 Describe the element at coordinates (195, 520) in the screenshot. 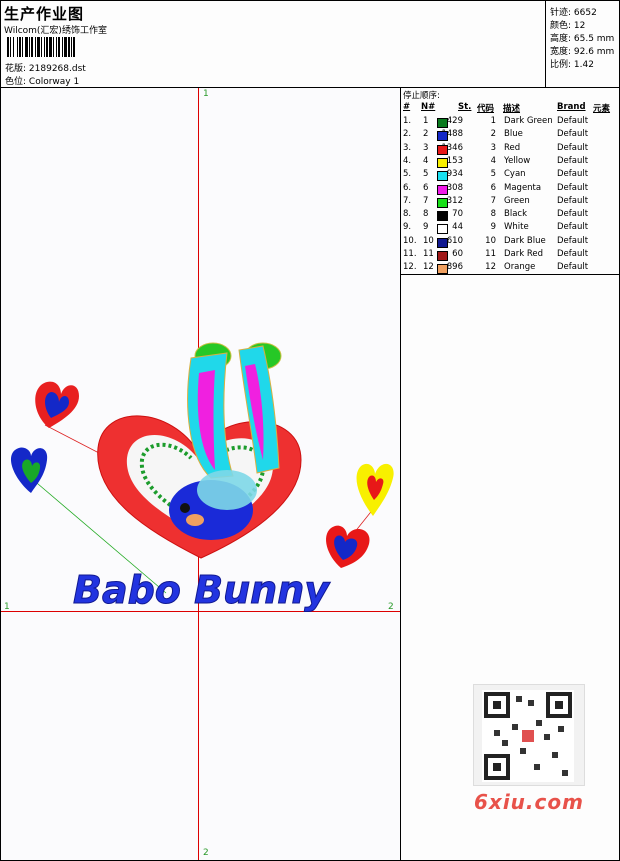

I see `bunny-nose-area` at that location.